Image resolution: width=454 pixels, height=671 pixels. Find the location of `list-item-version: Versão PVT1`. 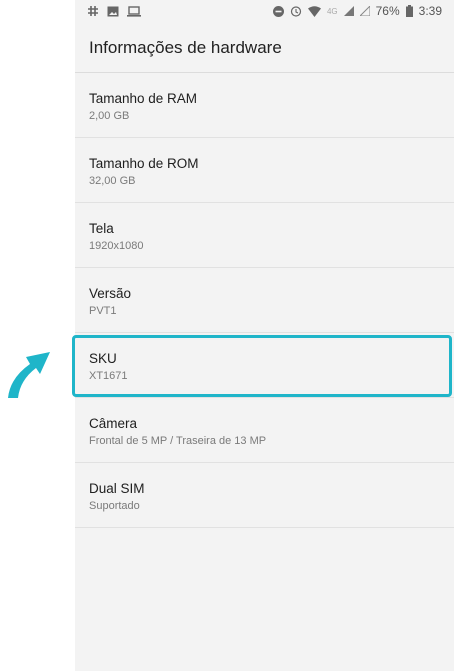

list-item-version: Versão PVT1 is located at coordinates (264, 300).